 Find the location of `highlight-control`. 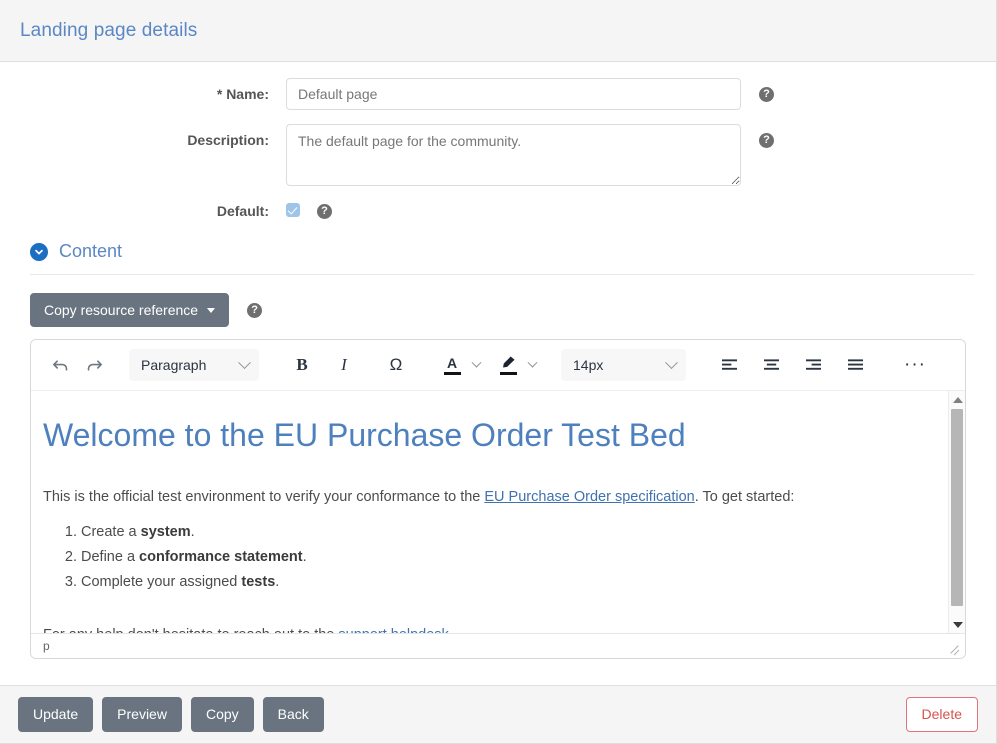

highlight-control is located at coordinates (519, 365).